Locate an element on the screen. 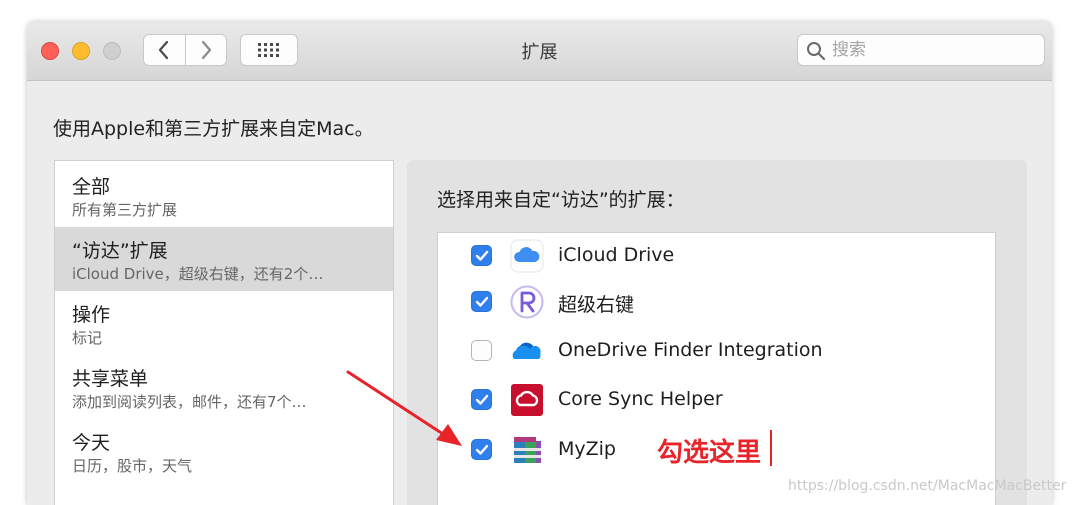  sidebar-item-title: 操作 is located at coordinates (91, 315).